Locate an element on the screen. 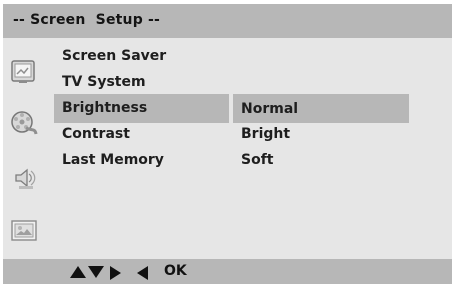 The image size is (453, 286). speaker-icon is located at coordinates (25, 178).